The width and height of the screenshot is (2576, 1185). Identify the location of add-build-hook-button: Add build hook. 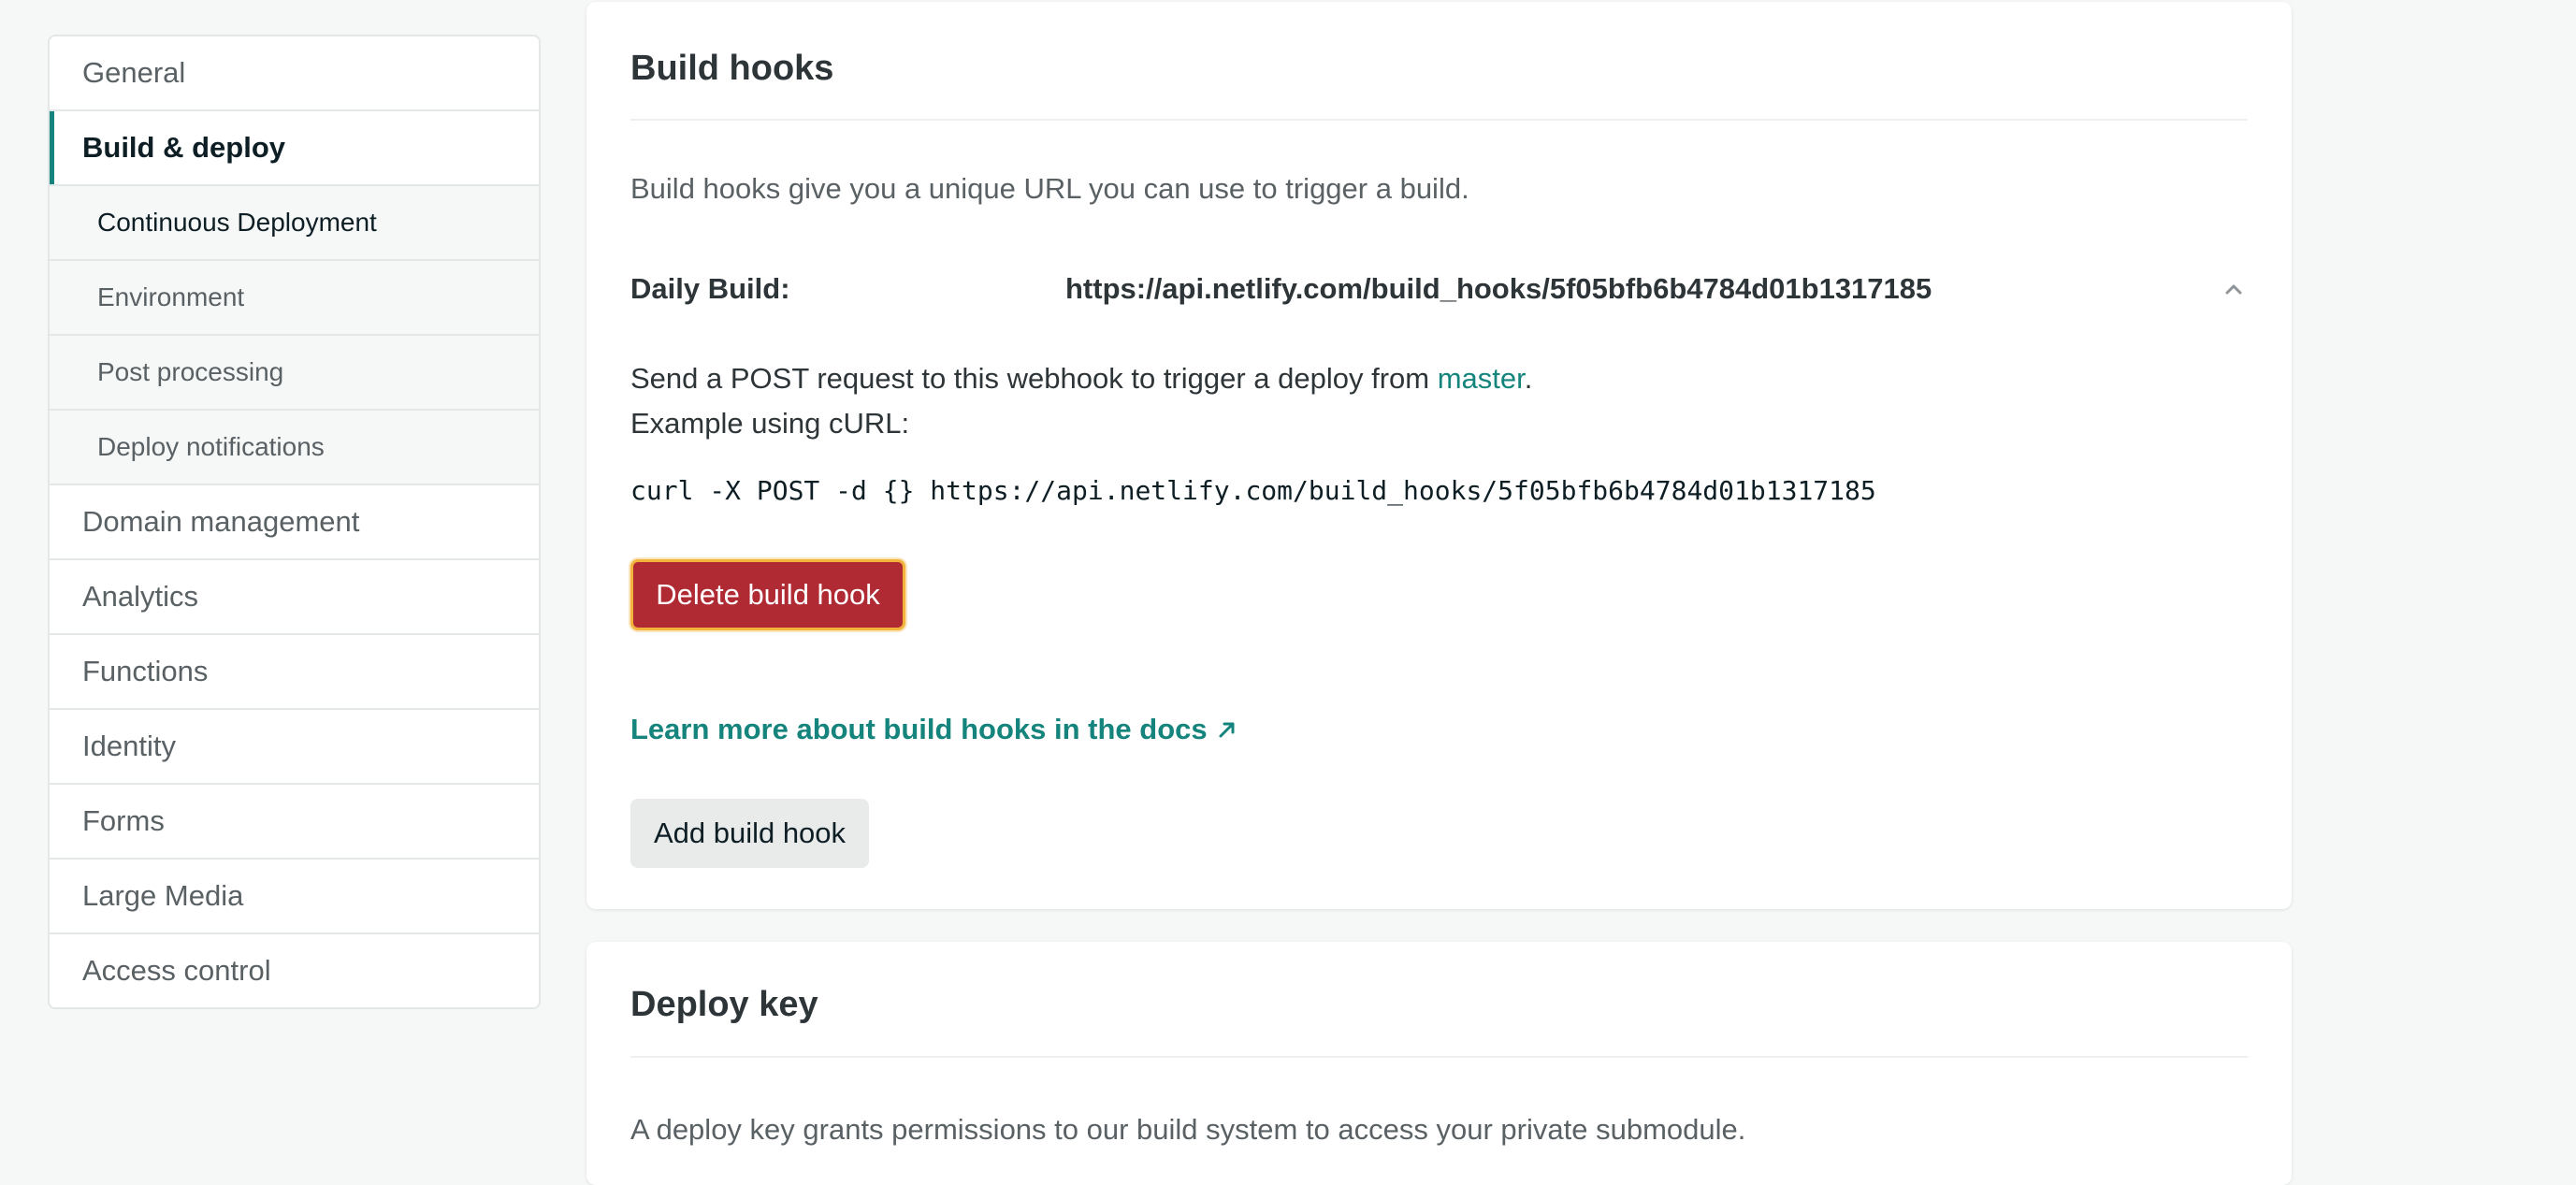
(749, 833).